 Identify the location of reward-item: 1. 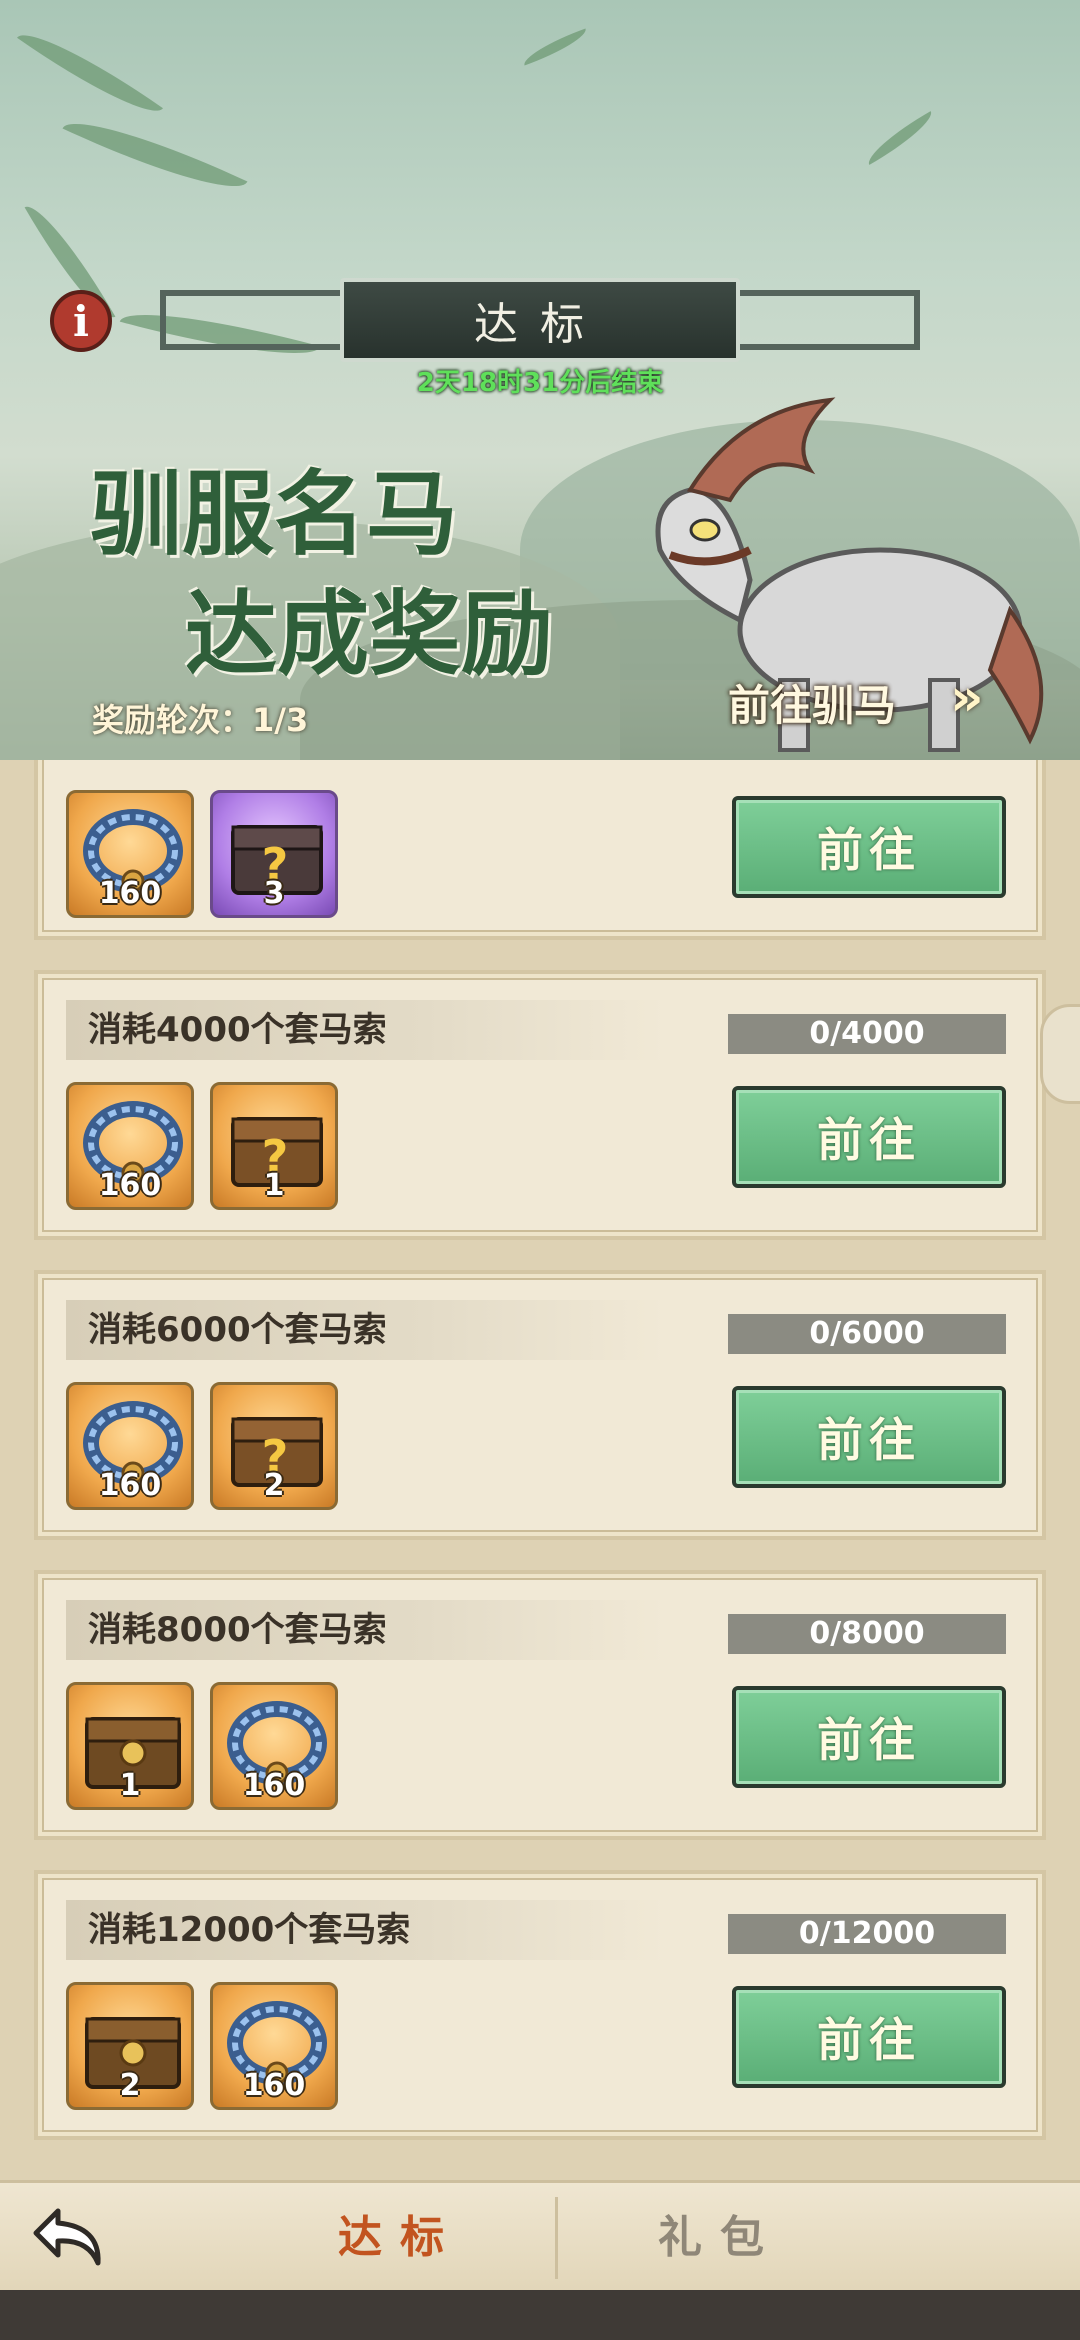
(130, 1746).